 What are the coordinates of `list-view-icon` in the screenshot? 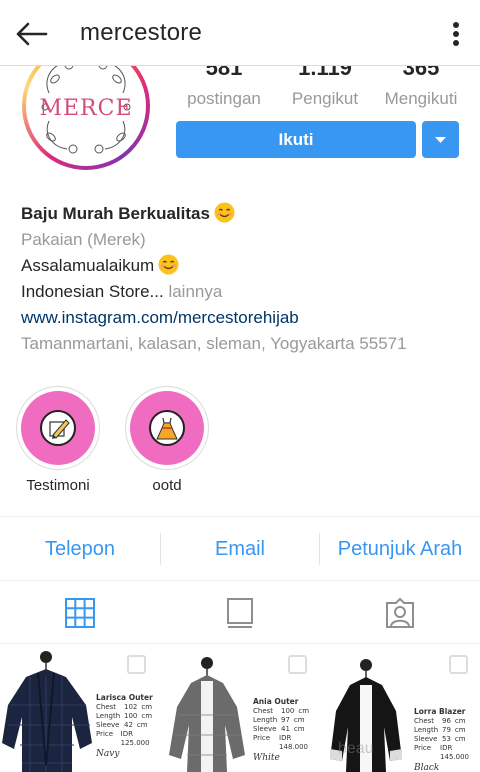 It's located at (240, 613).